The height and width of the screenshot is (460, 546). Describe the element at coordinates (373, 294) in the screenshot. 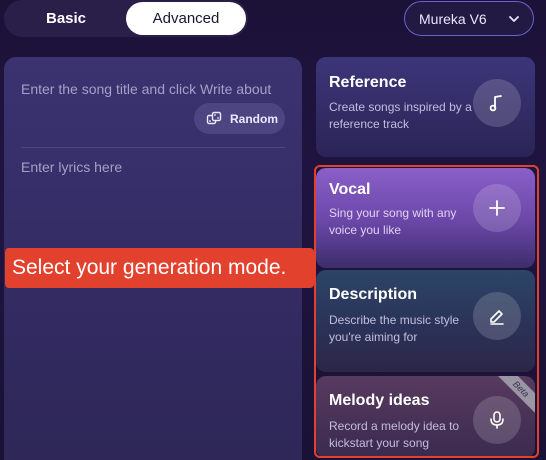

I see `description-card-title: Description` at that location.